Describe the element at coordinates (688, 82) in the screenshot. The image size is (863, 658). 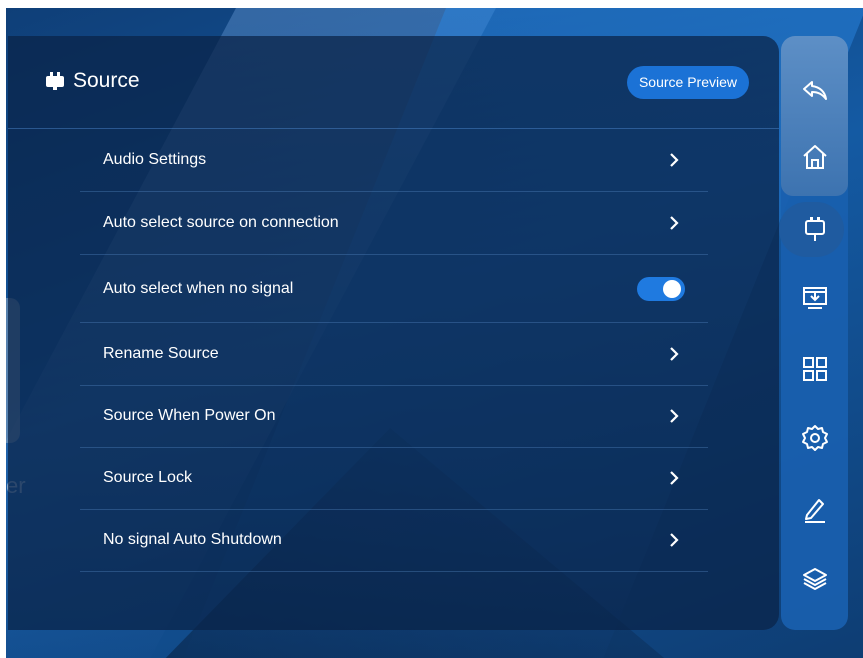
I see `source-preview-button: Source Preview` at that location.